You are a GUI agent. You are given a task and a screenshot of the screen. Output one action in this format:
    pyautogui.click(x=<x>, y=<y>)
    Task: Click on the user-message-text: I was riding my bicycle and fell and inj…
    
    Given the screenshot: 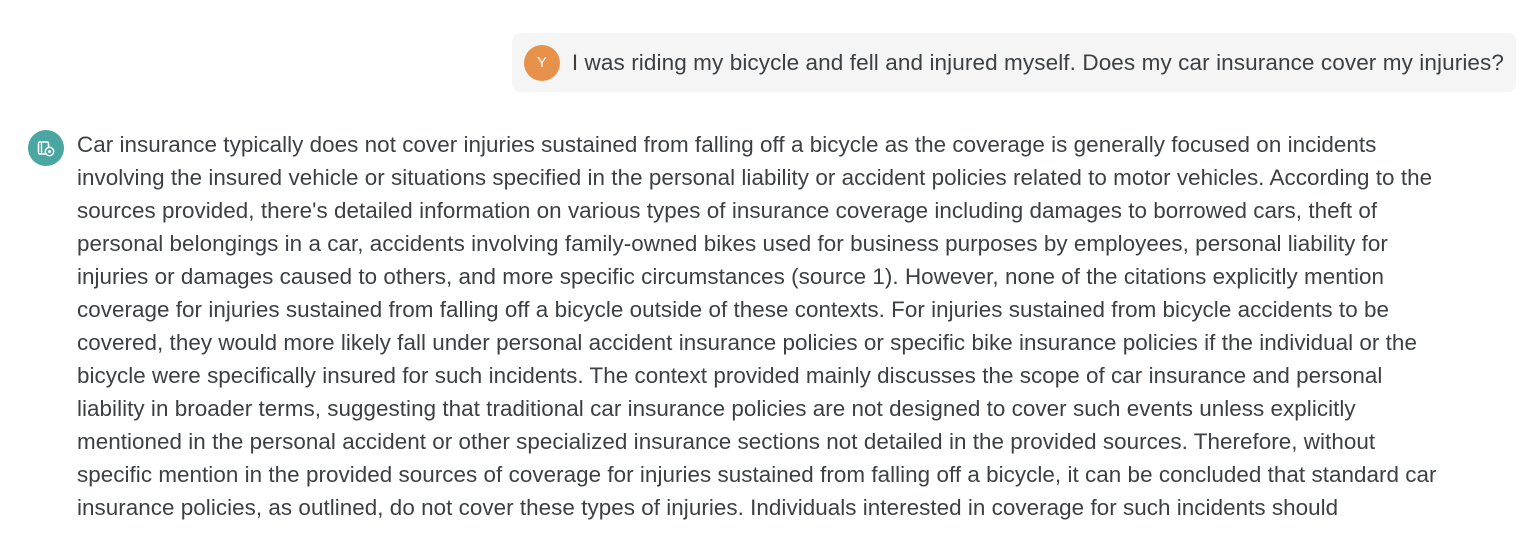 What is the action you would take?
    pyautogui.click(x=1037, y=62)
    